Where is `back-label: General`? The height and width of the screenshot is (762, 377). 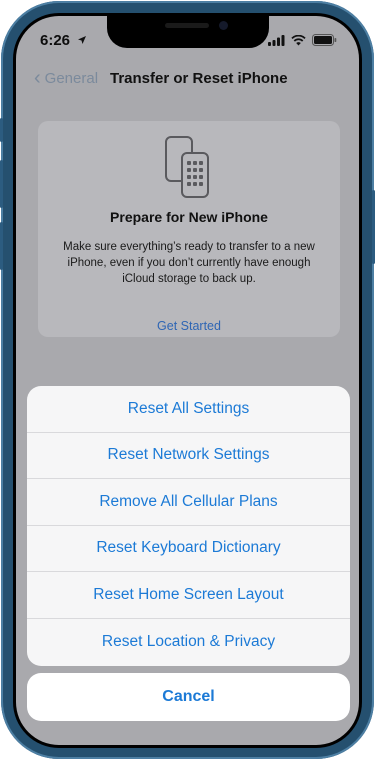 back-label: General is located at coordinates (71, 78).